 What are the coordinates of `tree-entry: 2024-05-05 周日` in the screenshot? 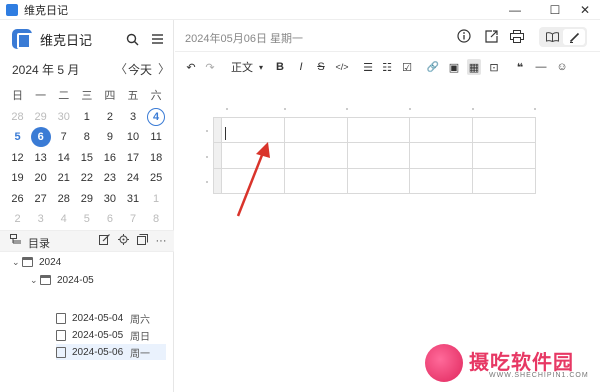 It's located at (110, 335).